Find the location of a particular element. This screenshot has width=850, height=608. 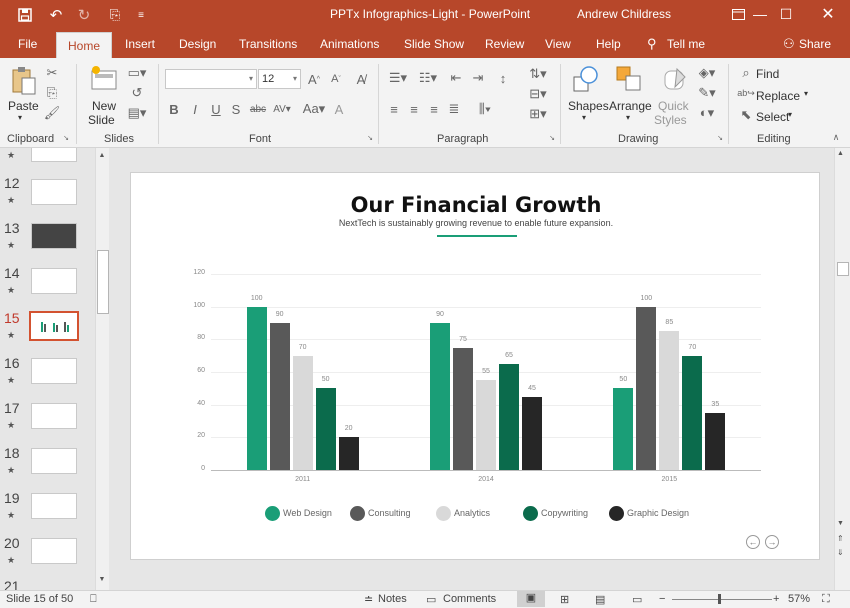

drawing-launcher-icon: ↘ is located at coordinates (720, 138).